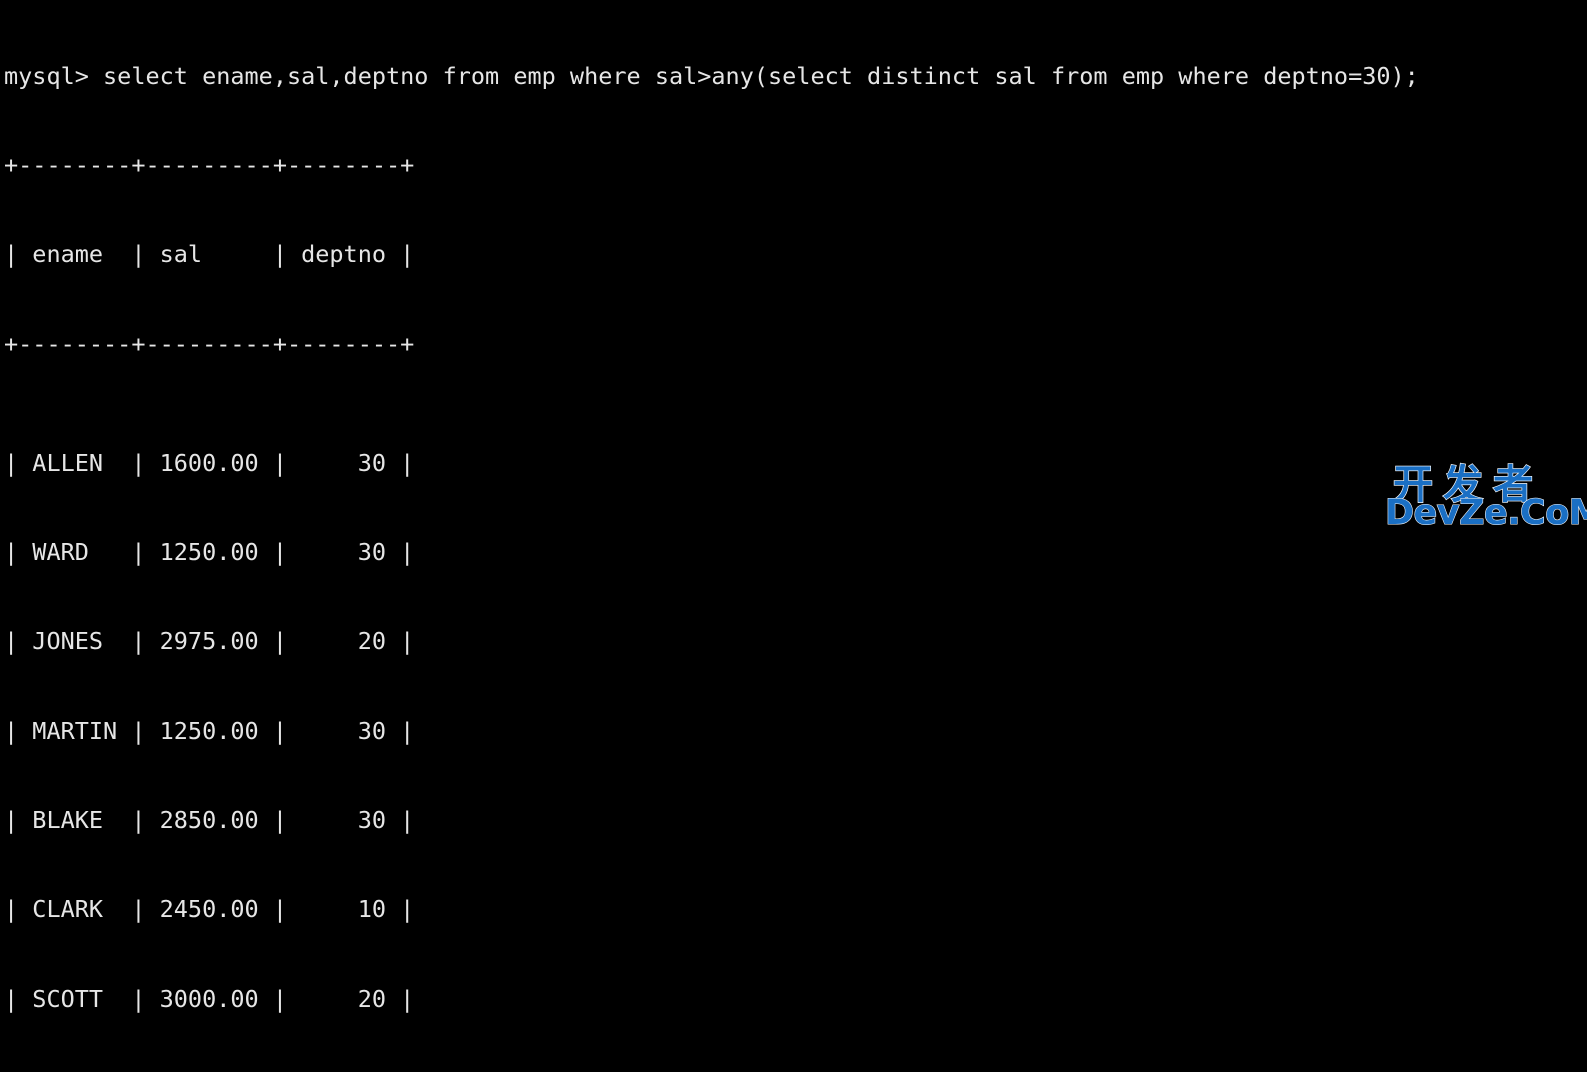 The image size is (1587, 1072). What do you see at coordinates (209, 551) in the screenshot?
I see `table-row: | WARD | 1250.00 | 30 |` at bounding box center [209, 551].